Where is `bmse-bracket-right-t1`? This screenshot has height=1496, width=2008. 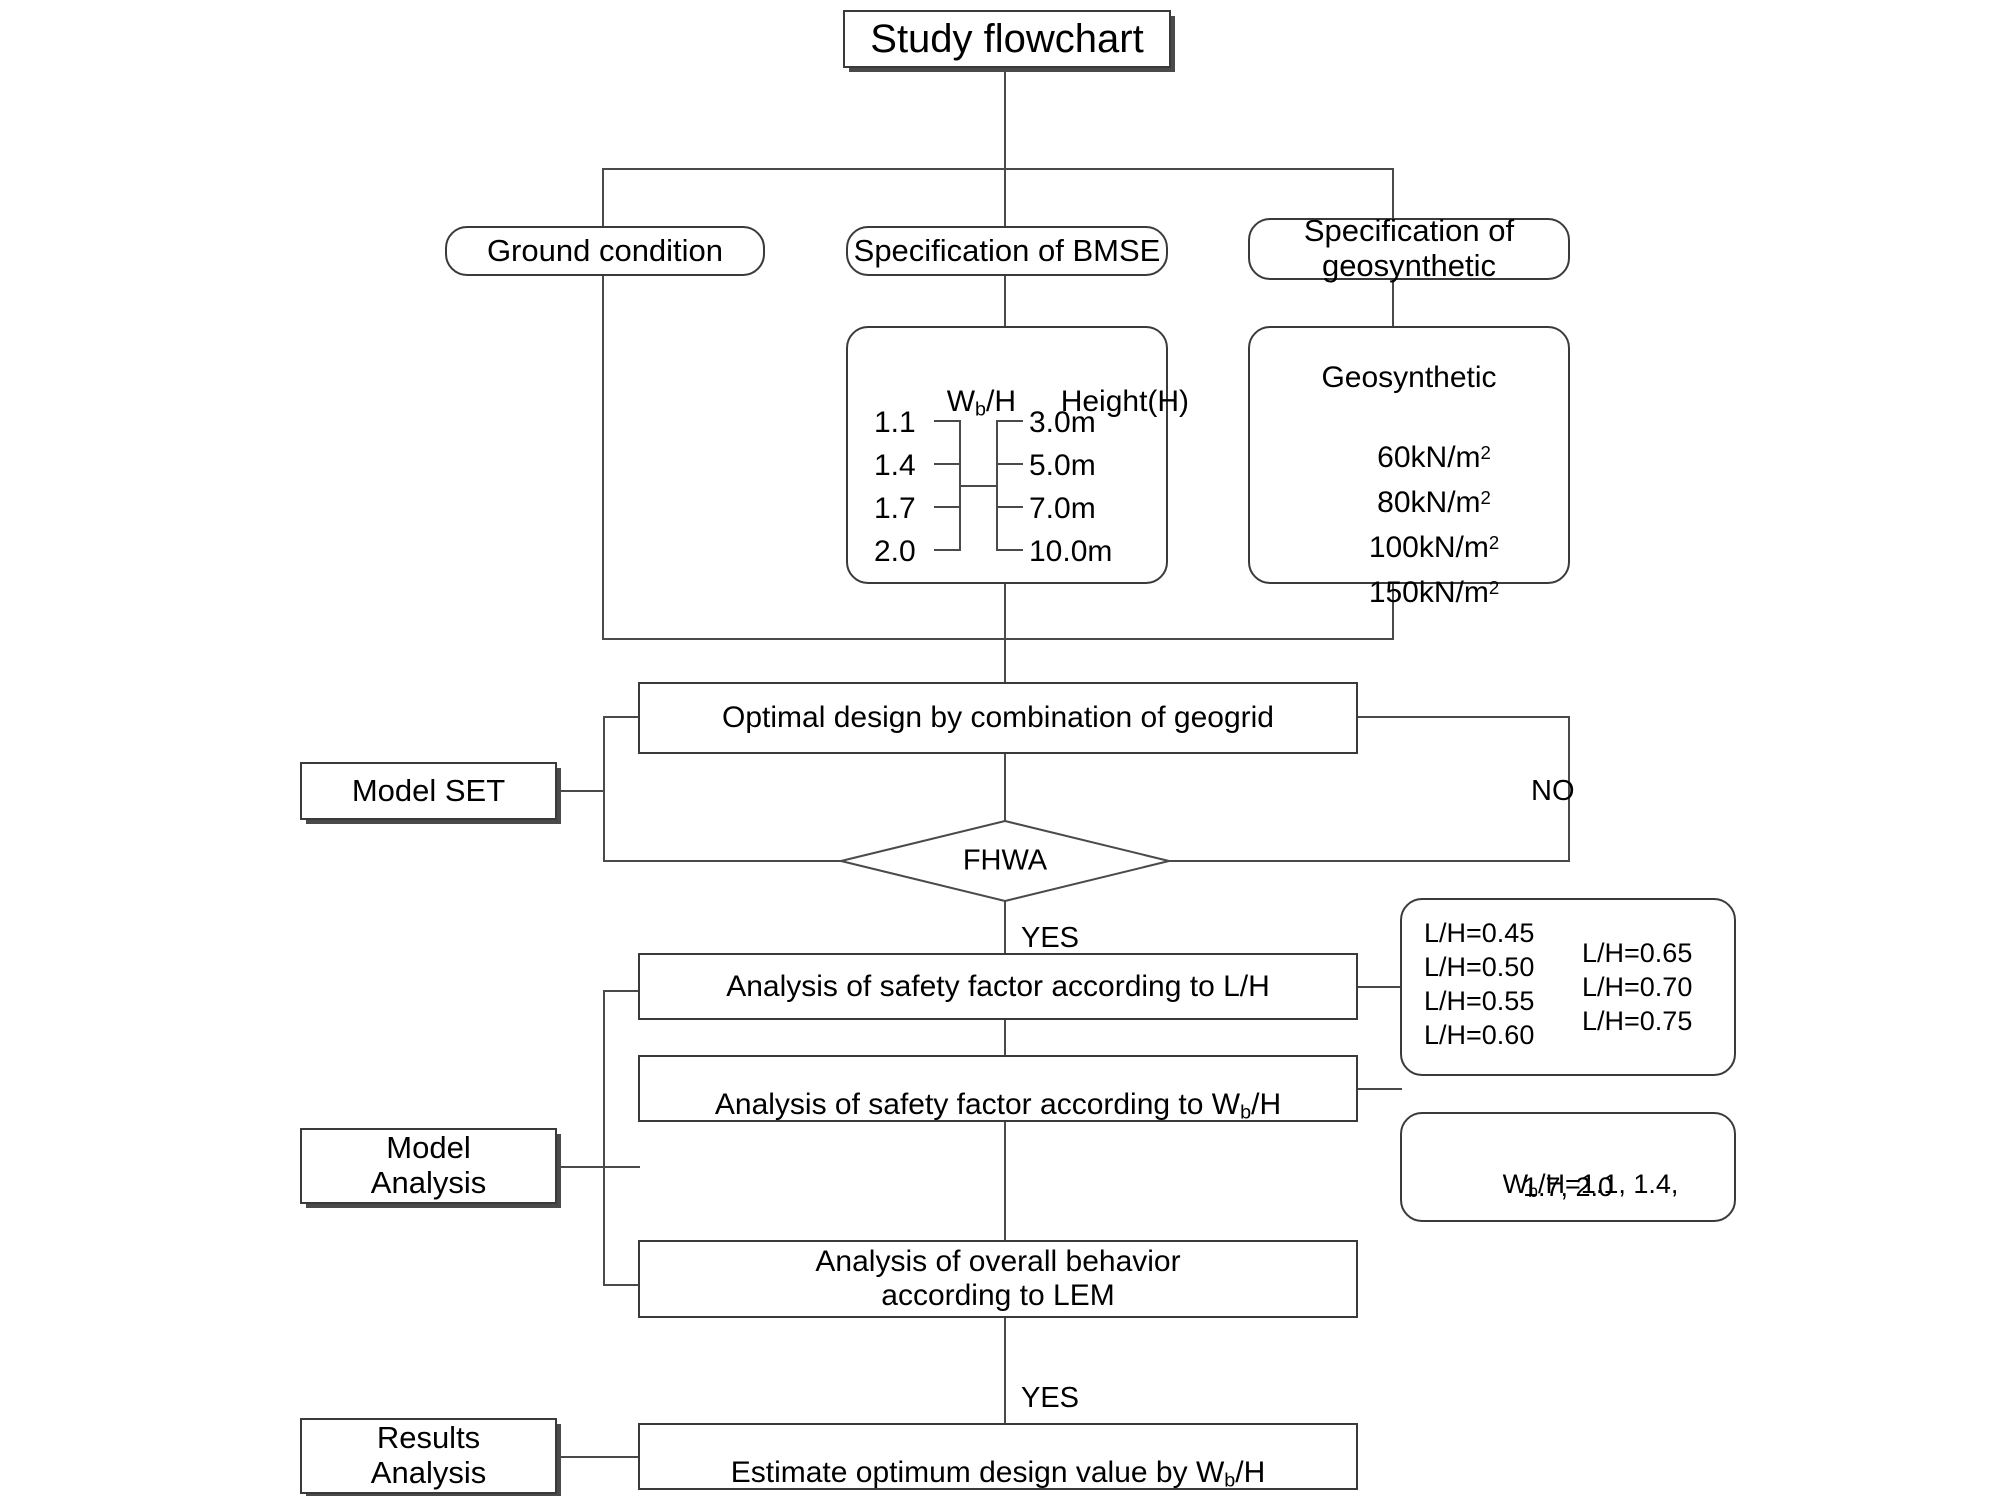
bmse-bracket-right-t1 is located at coordinates (1009, 464).